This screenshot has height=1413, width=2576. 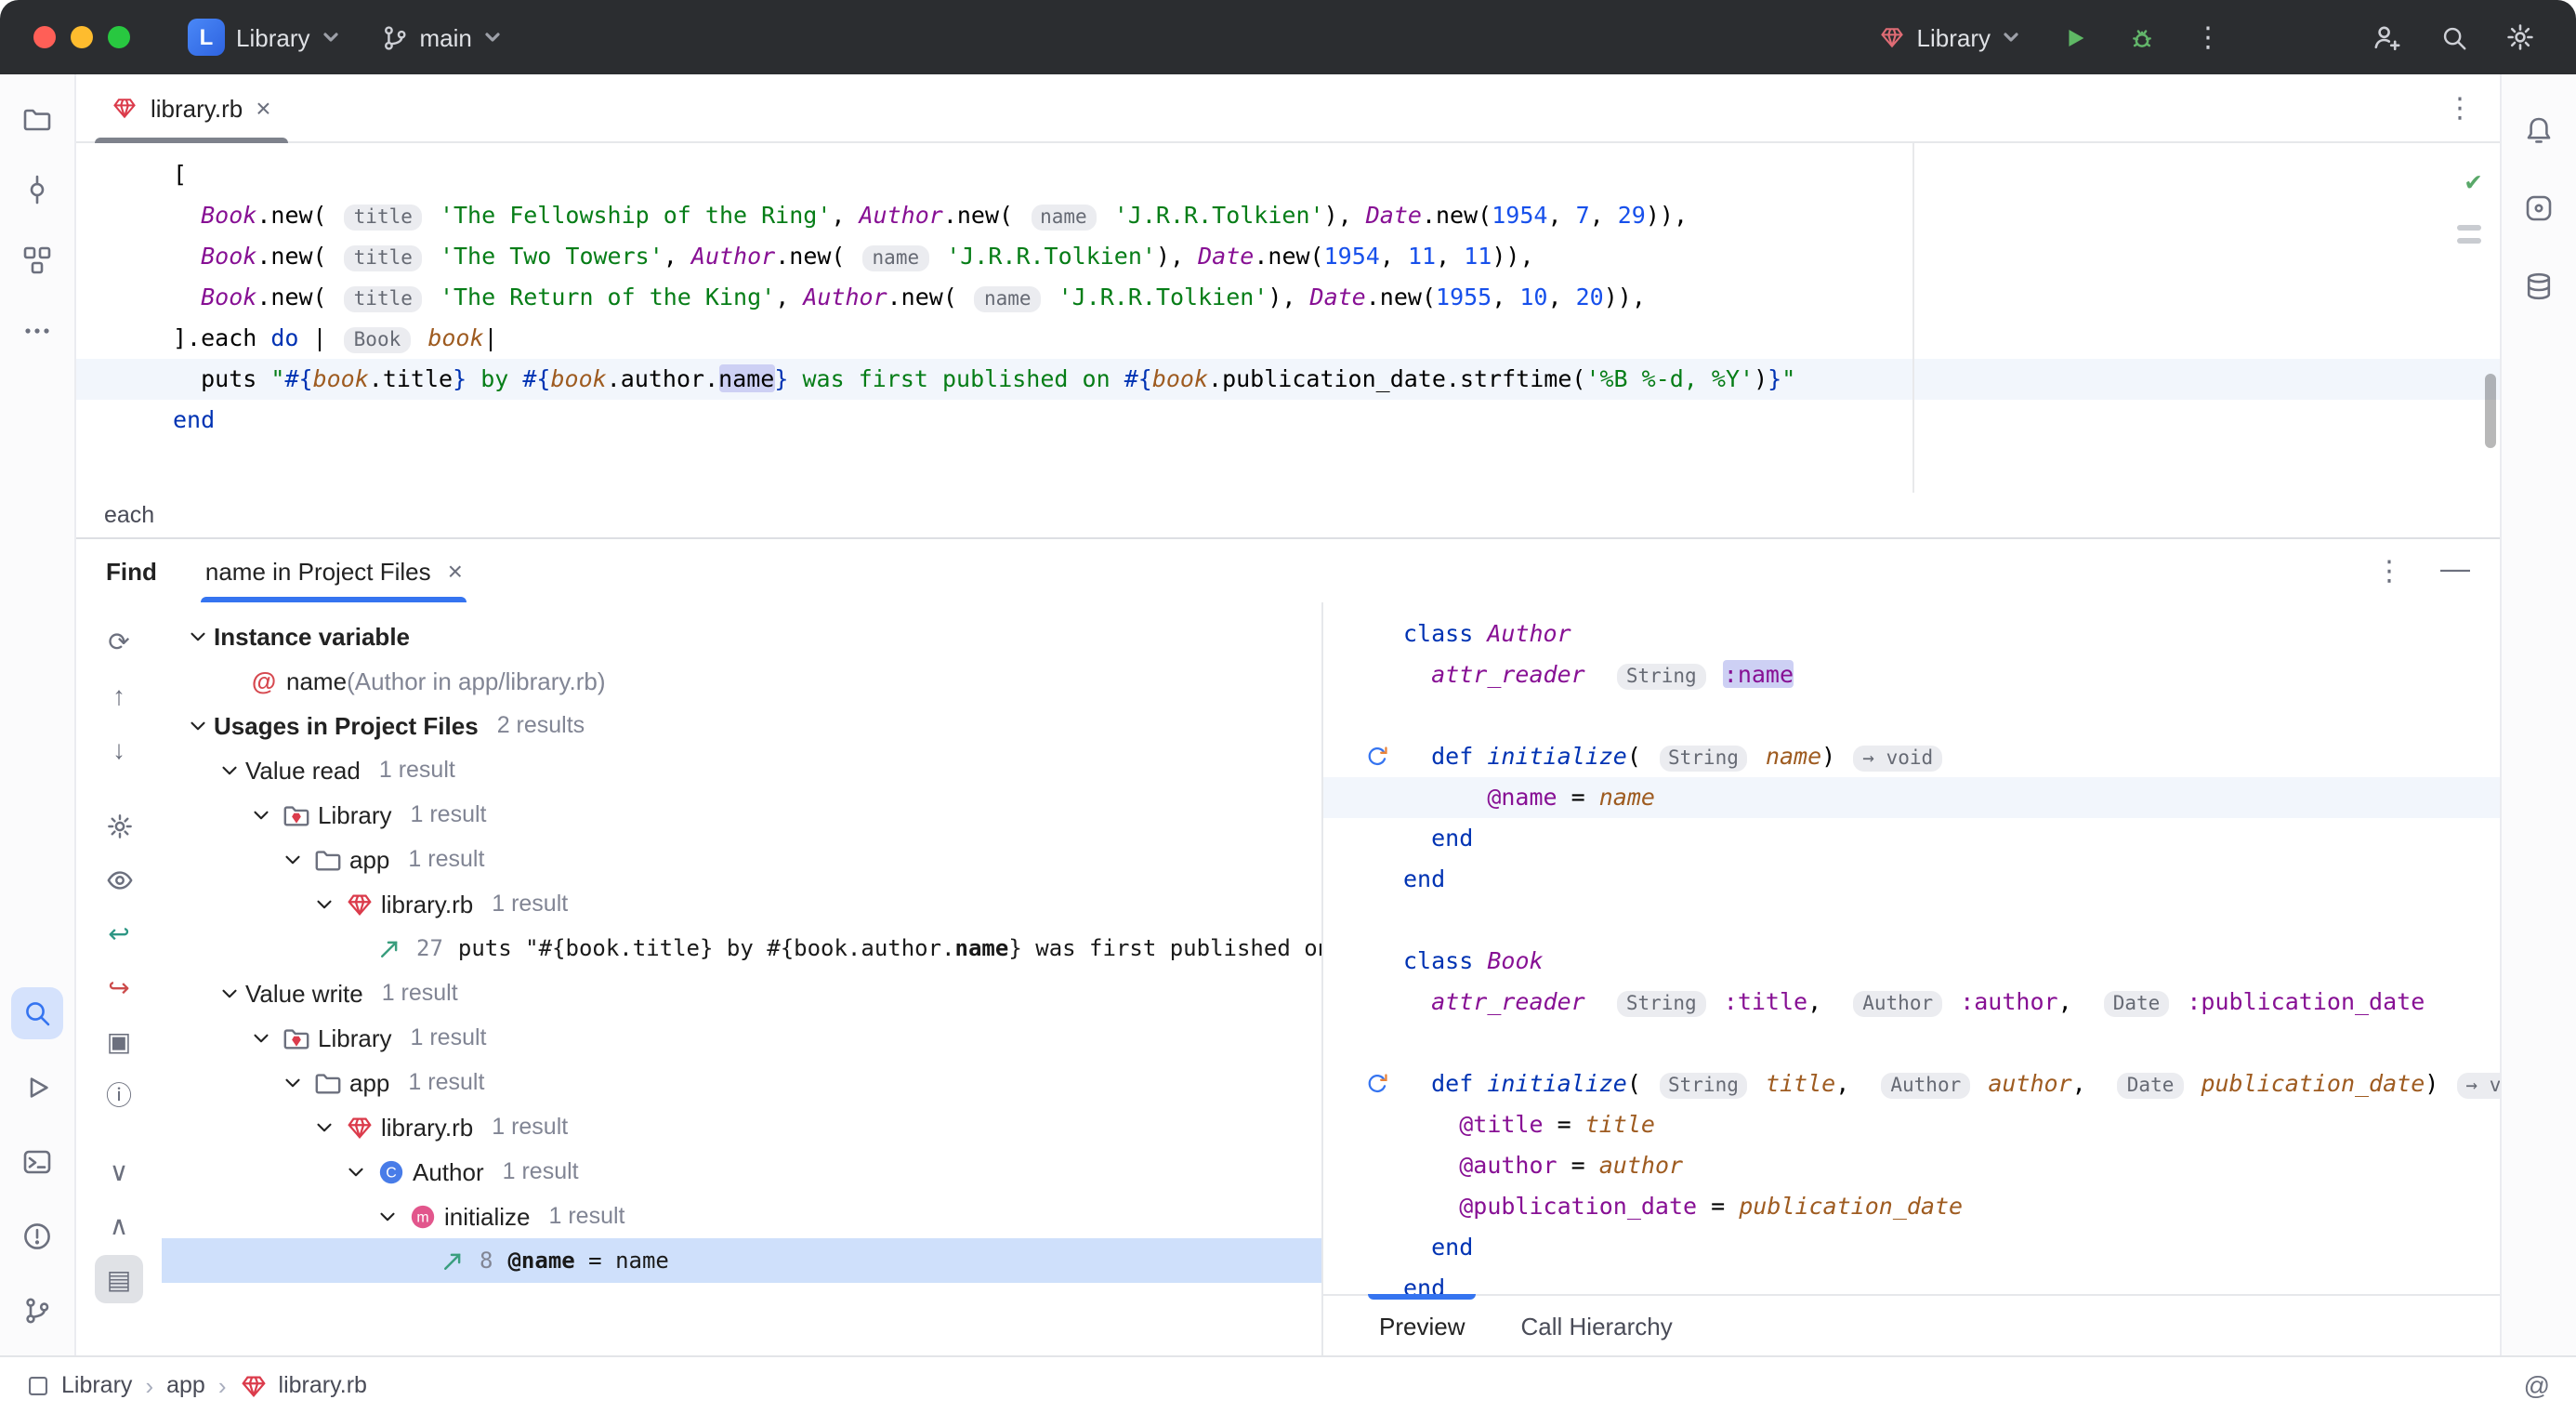 I want to click on layout-icon: ▤, so click(x=119, y=1279).